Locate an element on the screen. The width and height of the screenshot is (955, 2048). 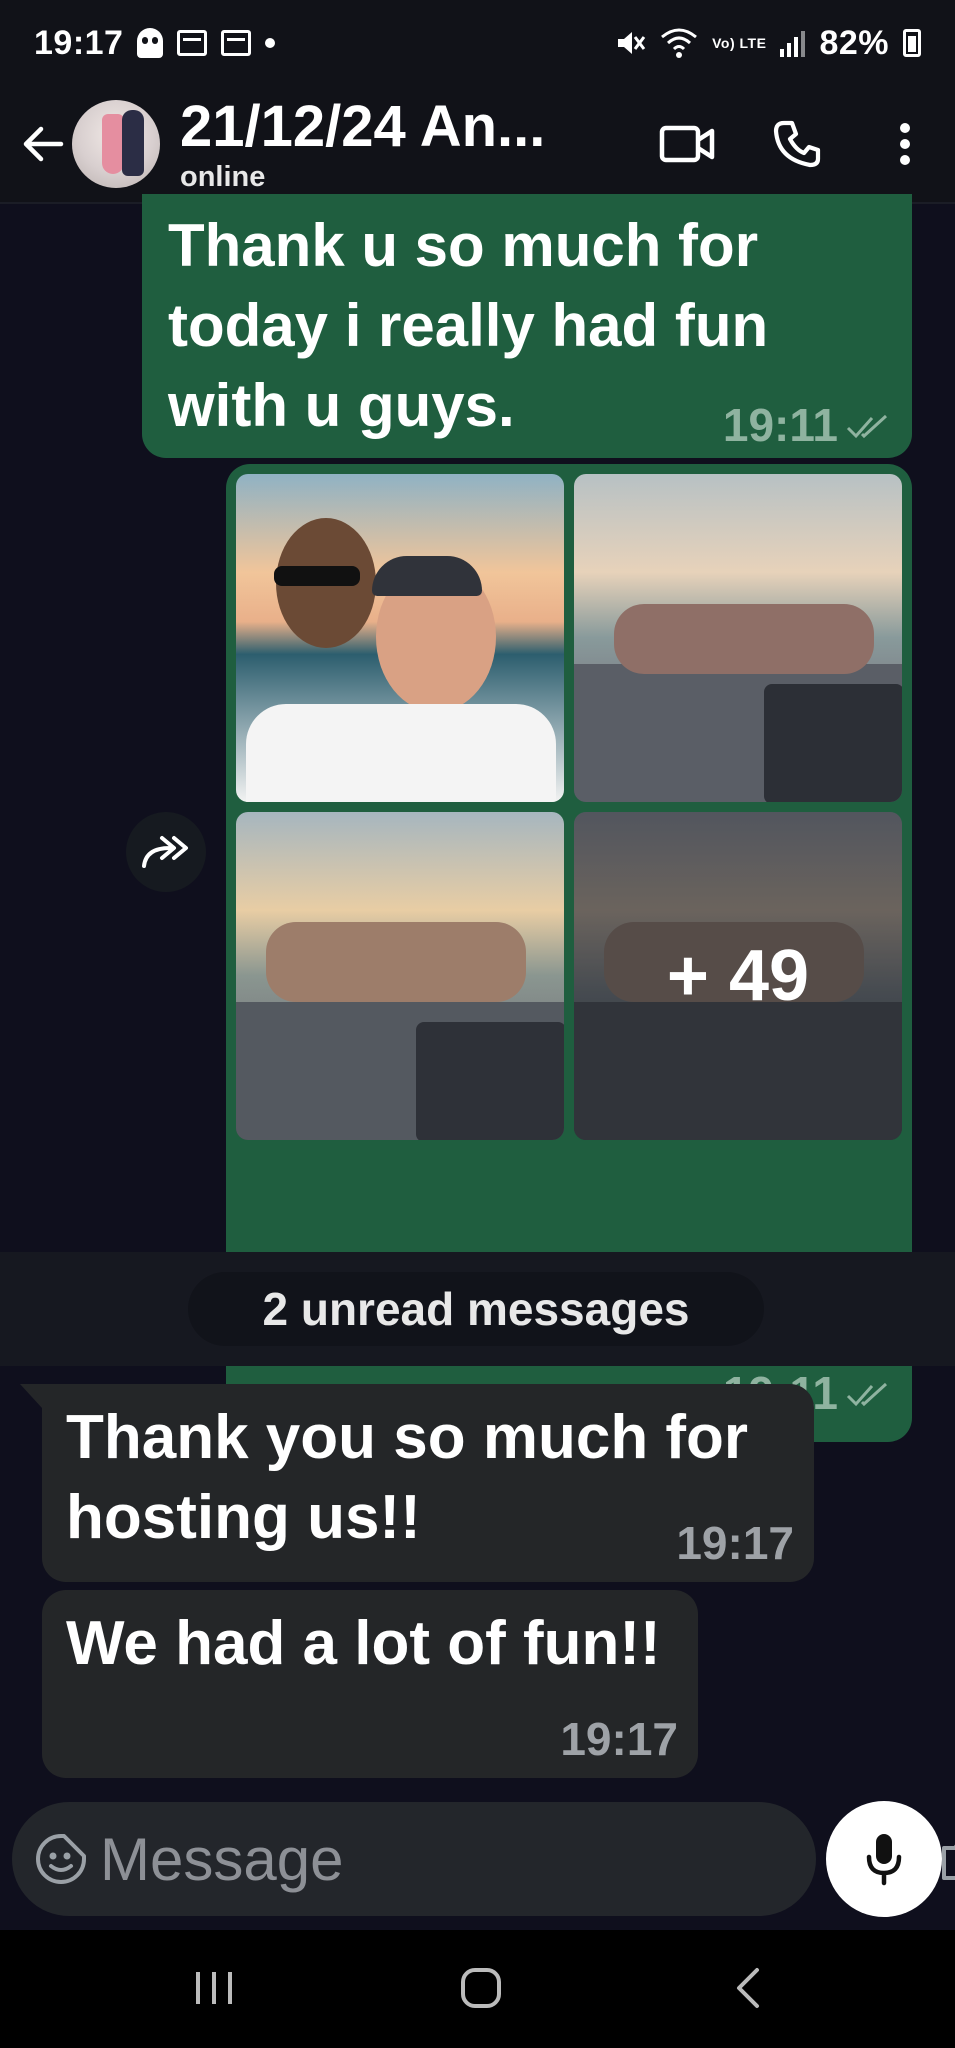
video-call-button is located at coordinates (687, 144).